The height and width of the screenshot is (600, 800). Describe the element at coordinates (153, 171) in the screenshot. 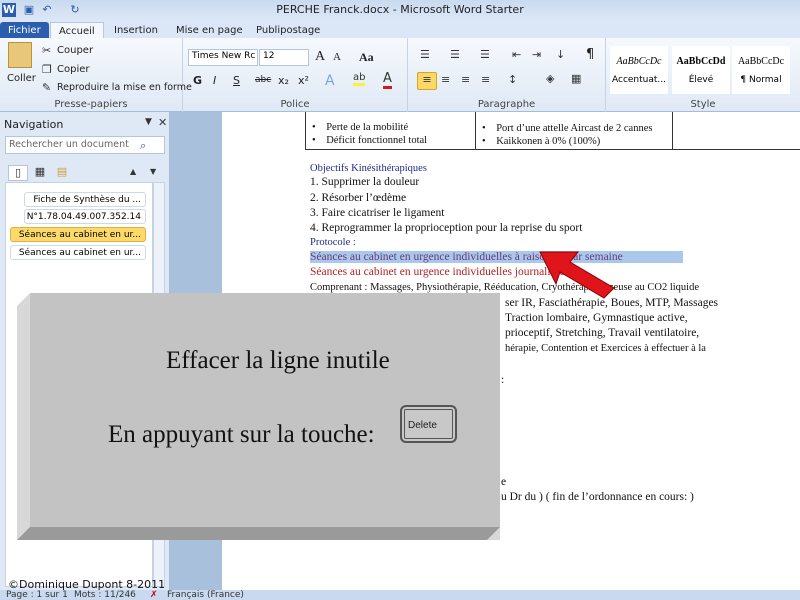

I see `next-icon: ▼` at that location.